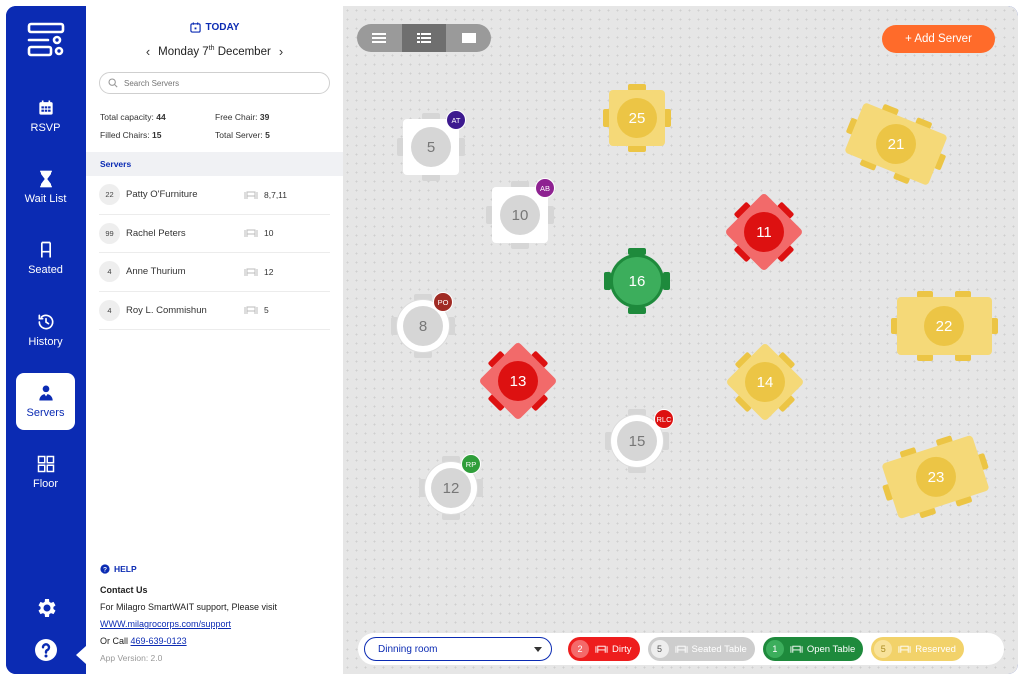  I want to click on nav-rsvp: RSVP, so click(45, 116).